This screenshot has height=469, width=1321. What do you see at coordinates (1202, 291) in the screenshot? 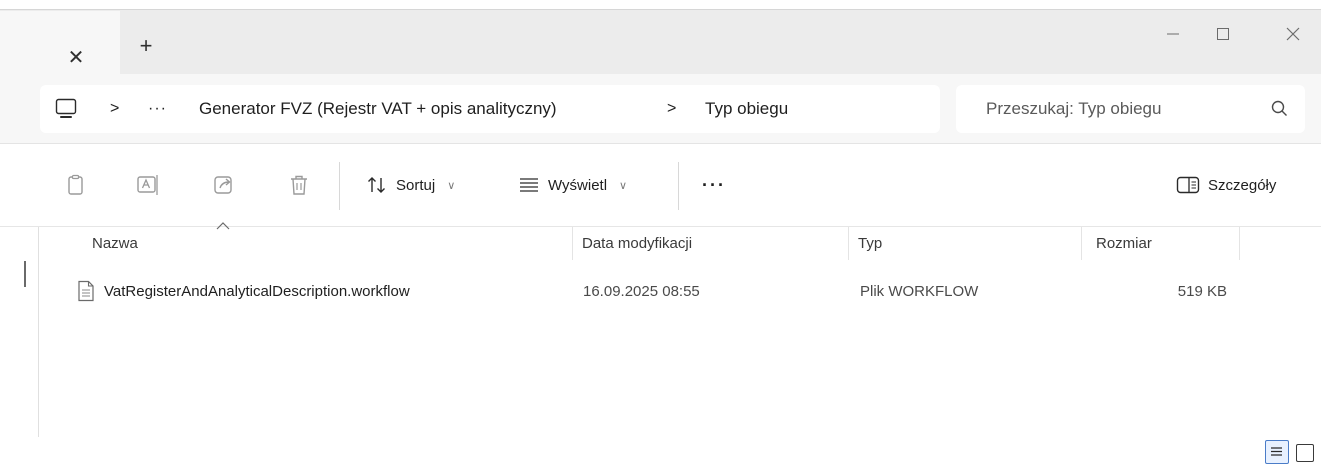
I see `file-size: 519 KB` at bounding box center [1202, 291].